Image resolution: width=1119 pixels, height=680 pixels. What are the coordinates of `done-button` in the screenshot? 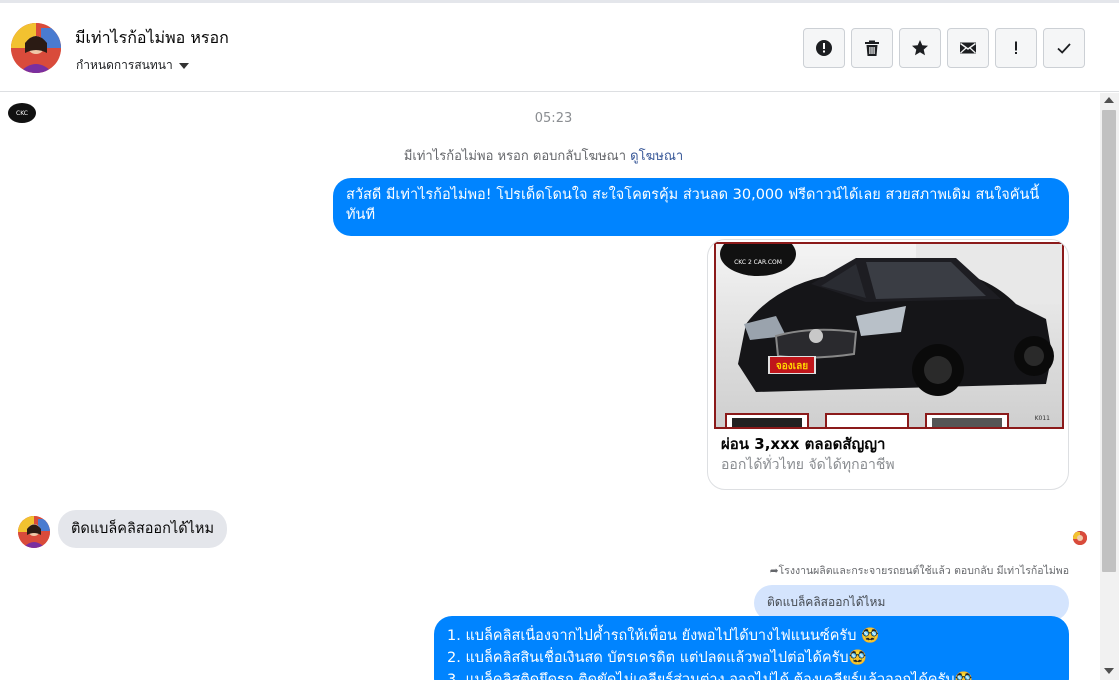 It's located at (1064, 48).